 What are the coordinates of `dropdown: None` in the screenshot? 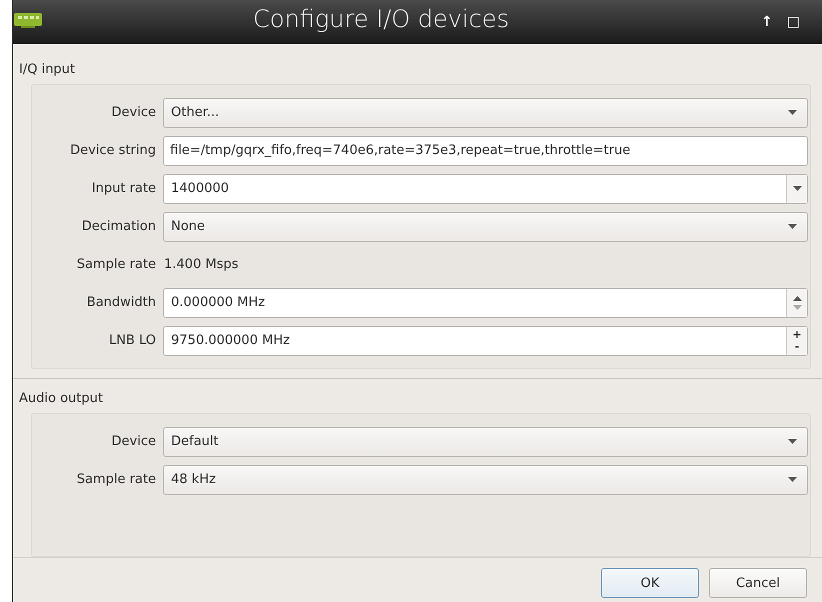 It's located at (485, 227).